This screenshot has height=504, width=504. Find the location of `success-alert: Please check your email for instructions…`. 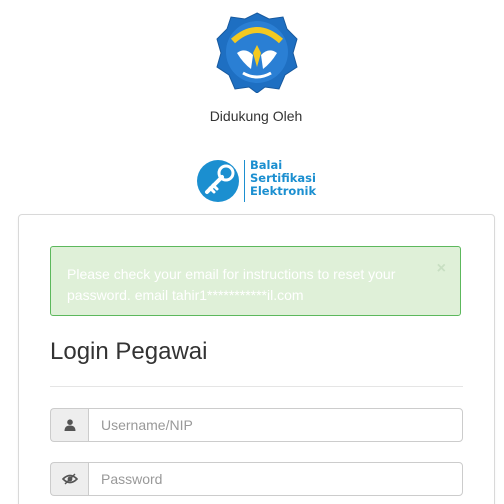

success-alert: Please check your email for instructions… is located at coordinates (255, 281).